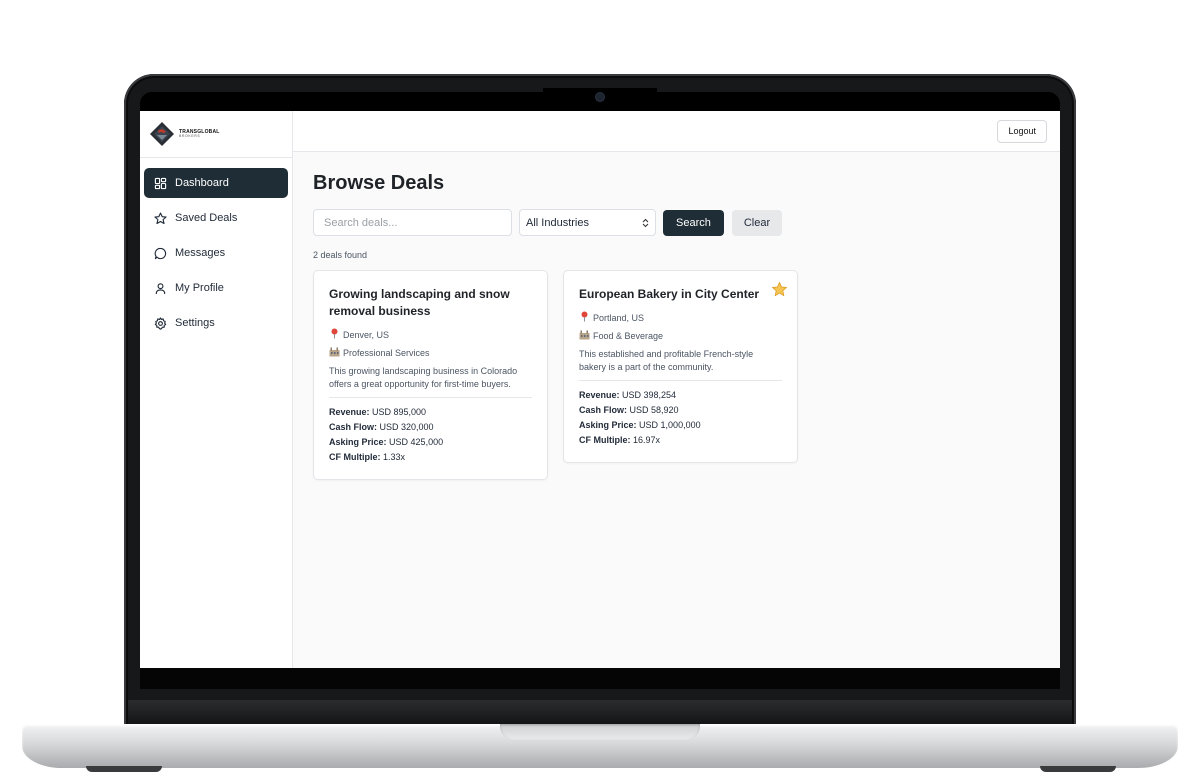  I want to click on deal-location: Portland, US, so click(680, 317).